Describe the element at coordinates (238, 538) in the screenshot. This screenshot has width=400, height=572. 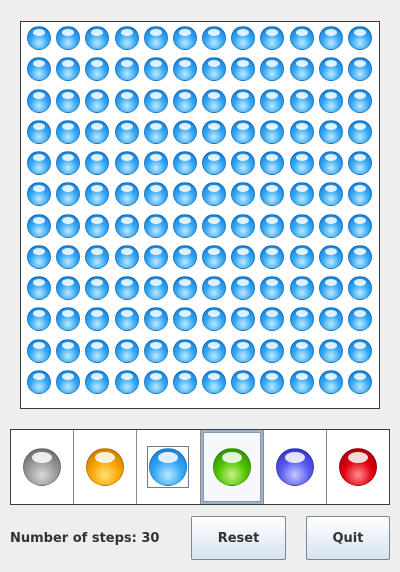
I see `reset-button: Reset` at that location.